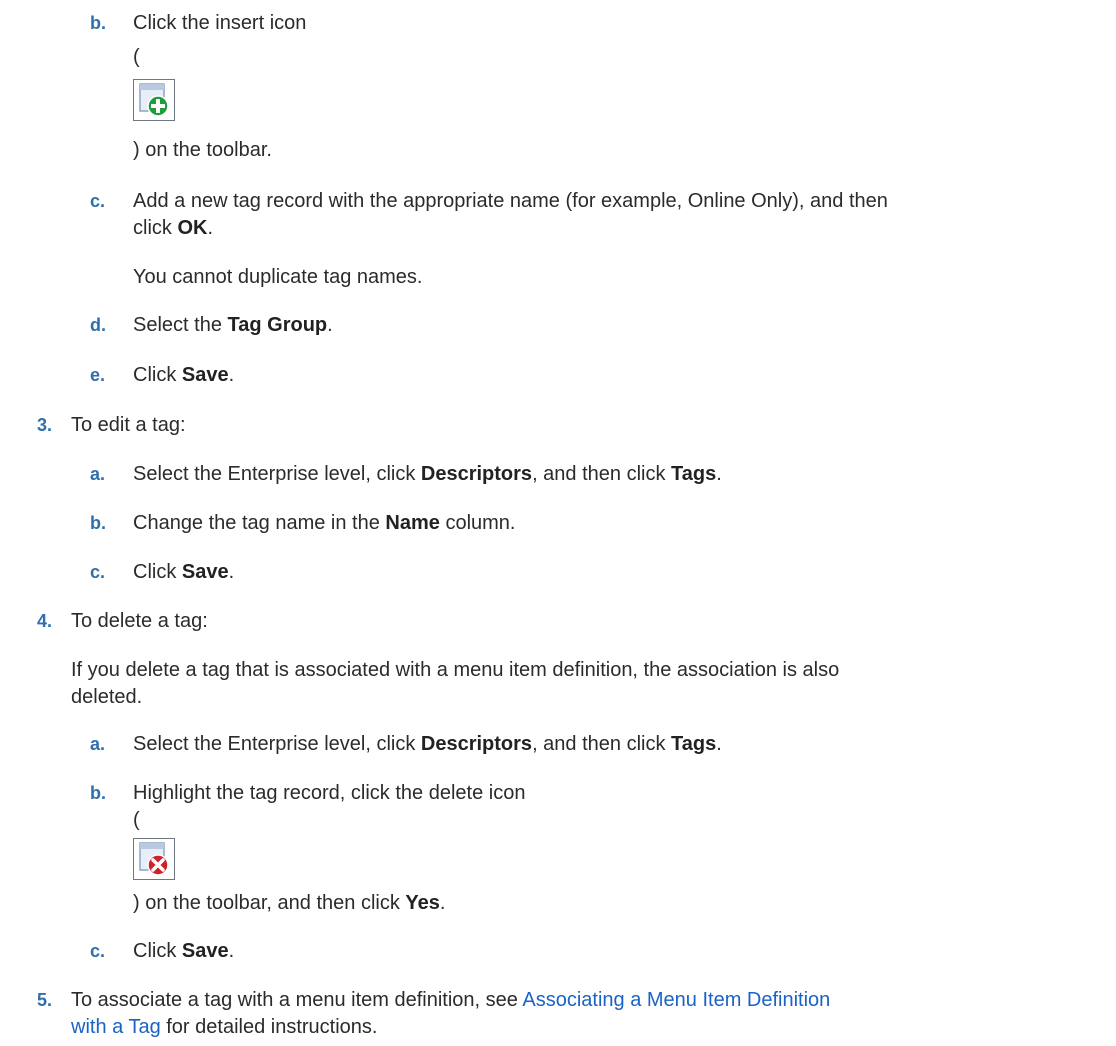 The width and height of the screenshot is (1116, 1046). I want to click on step-text-tail: ) on the toolbar, and then click Yes., so click(289, 903).